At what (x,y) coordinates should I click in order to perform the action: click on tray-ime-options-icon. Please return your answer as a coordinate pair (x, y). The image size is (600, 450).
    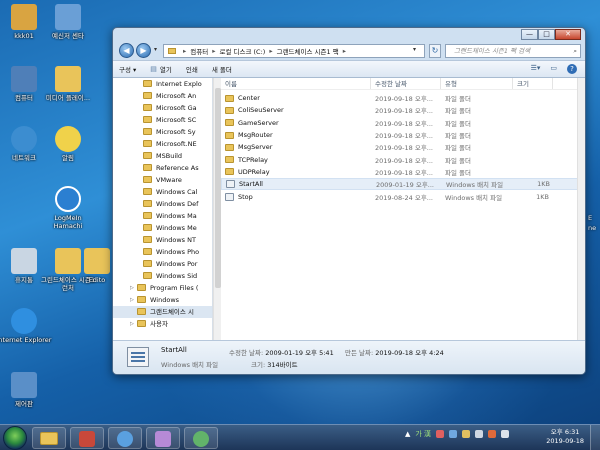
    Looking at the image, I should click on (440, 434).